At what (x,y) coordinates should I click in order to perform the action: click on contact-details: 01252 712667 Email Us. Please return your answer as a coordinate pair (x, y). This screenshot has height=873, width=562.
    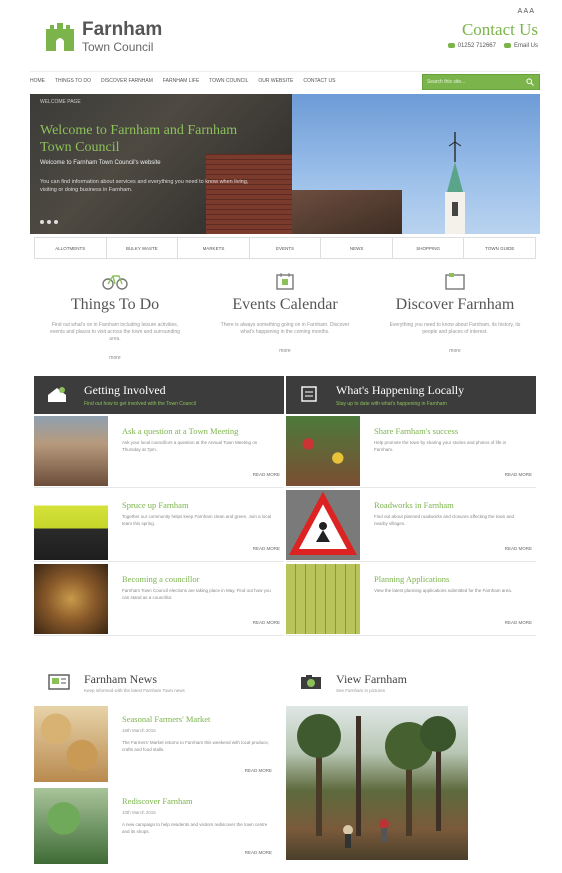
    Looking at the image, I should click on (492, 46).